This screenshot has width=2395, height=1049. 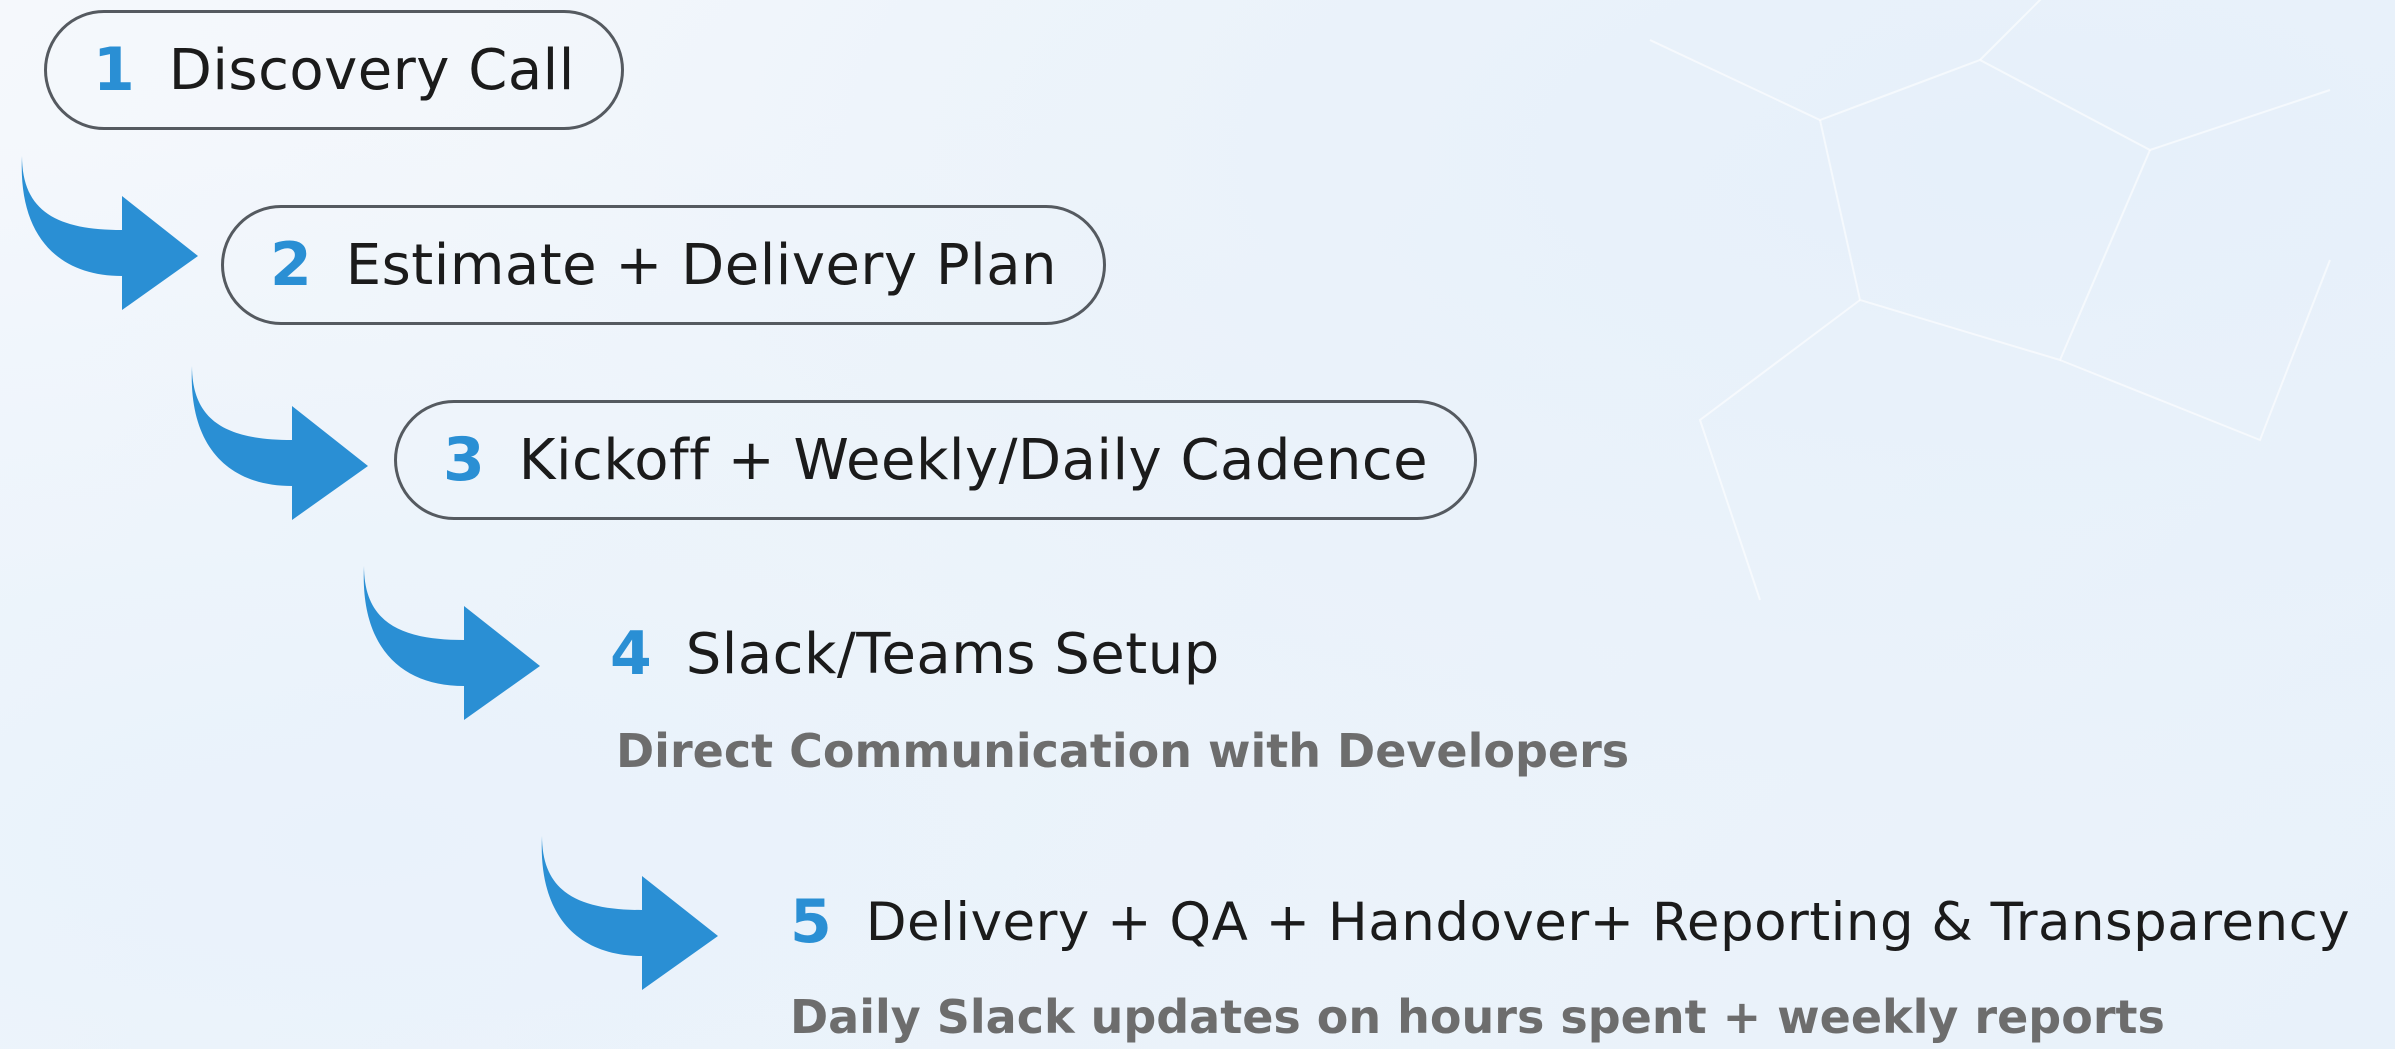 I want to click on step-number: 4, so click(x=631, y=654).